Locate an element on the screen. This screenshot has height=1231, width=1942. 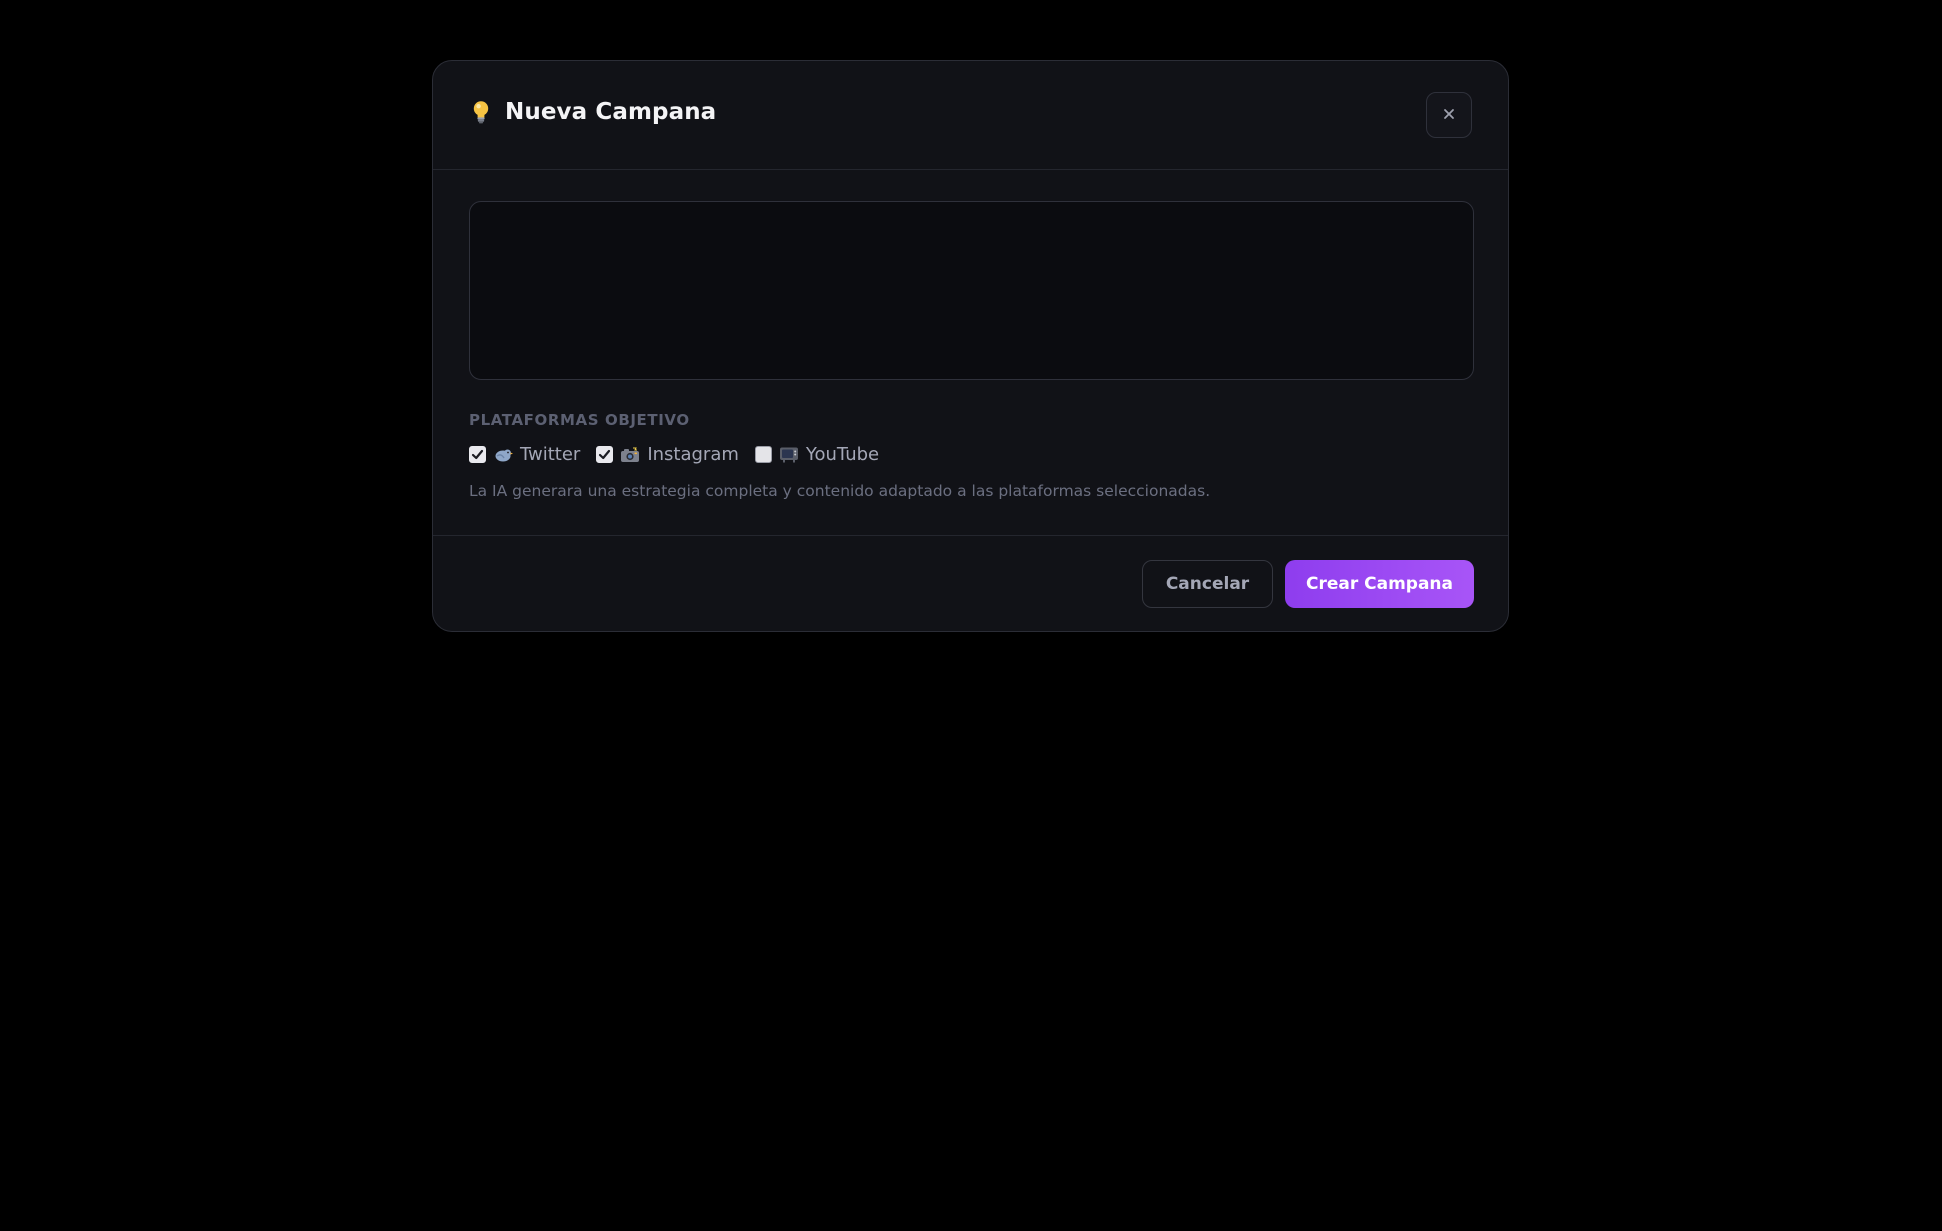
campaign-description-input is located at coordinates (971, 290).